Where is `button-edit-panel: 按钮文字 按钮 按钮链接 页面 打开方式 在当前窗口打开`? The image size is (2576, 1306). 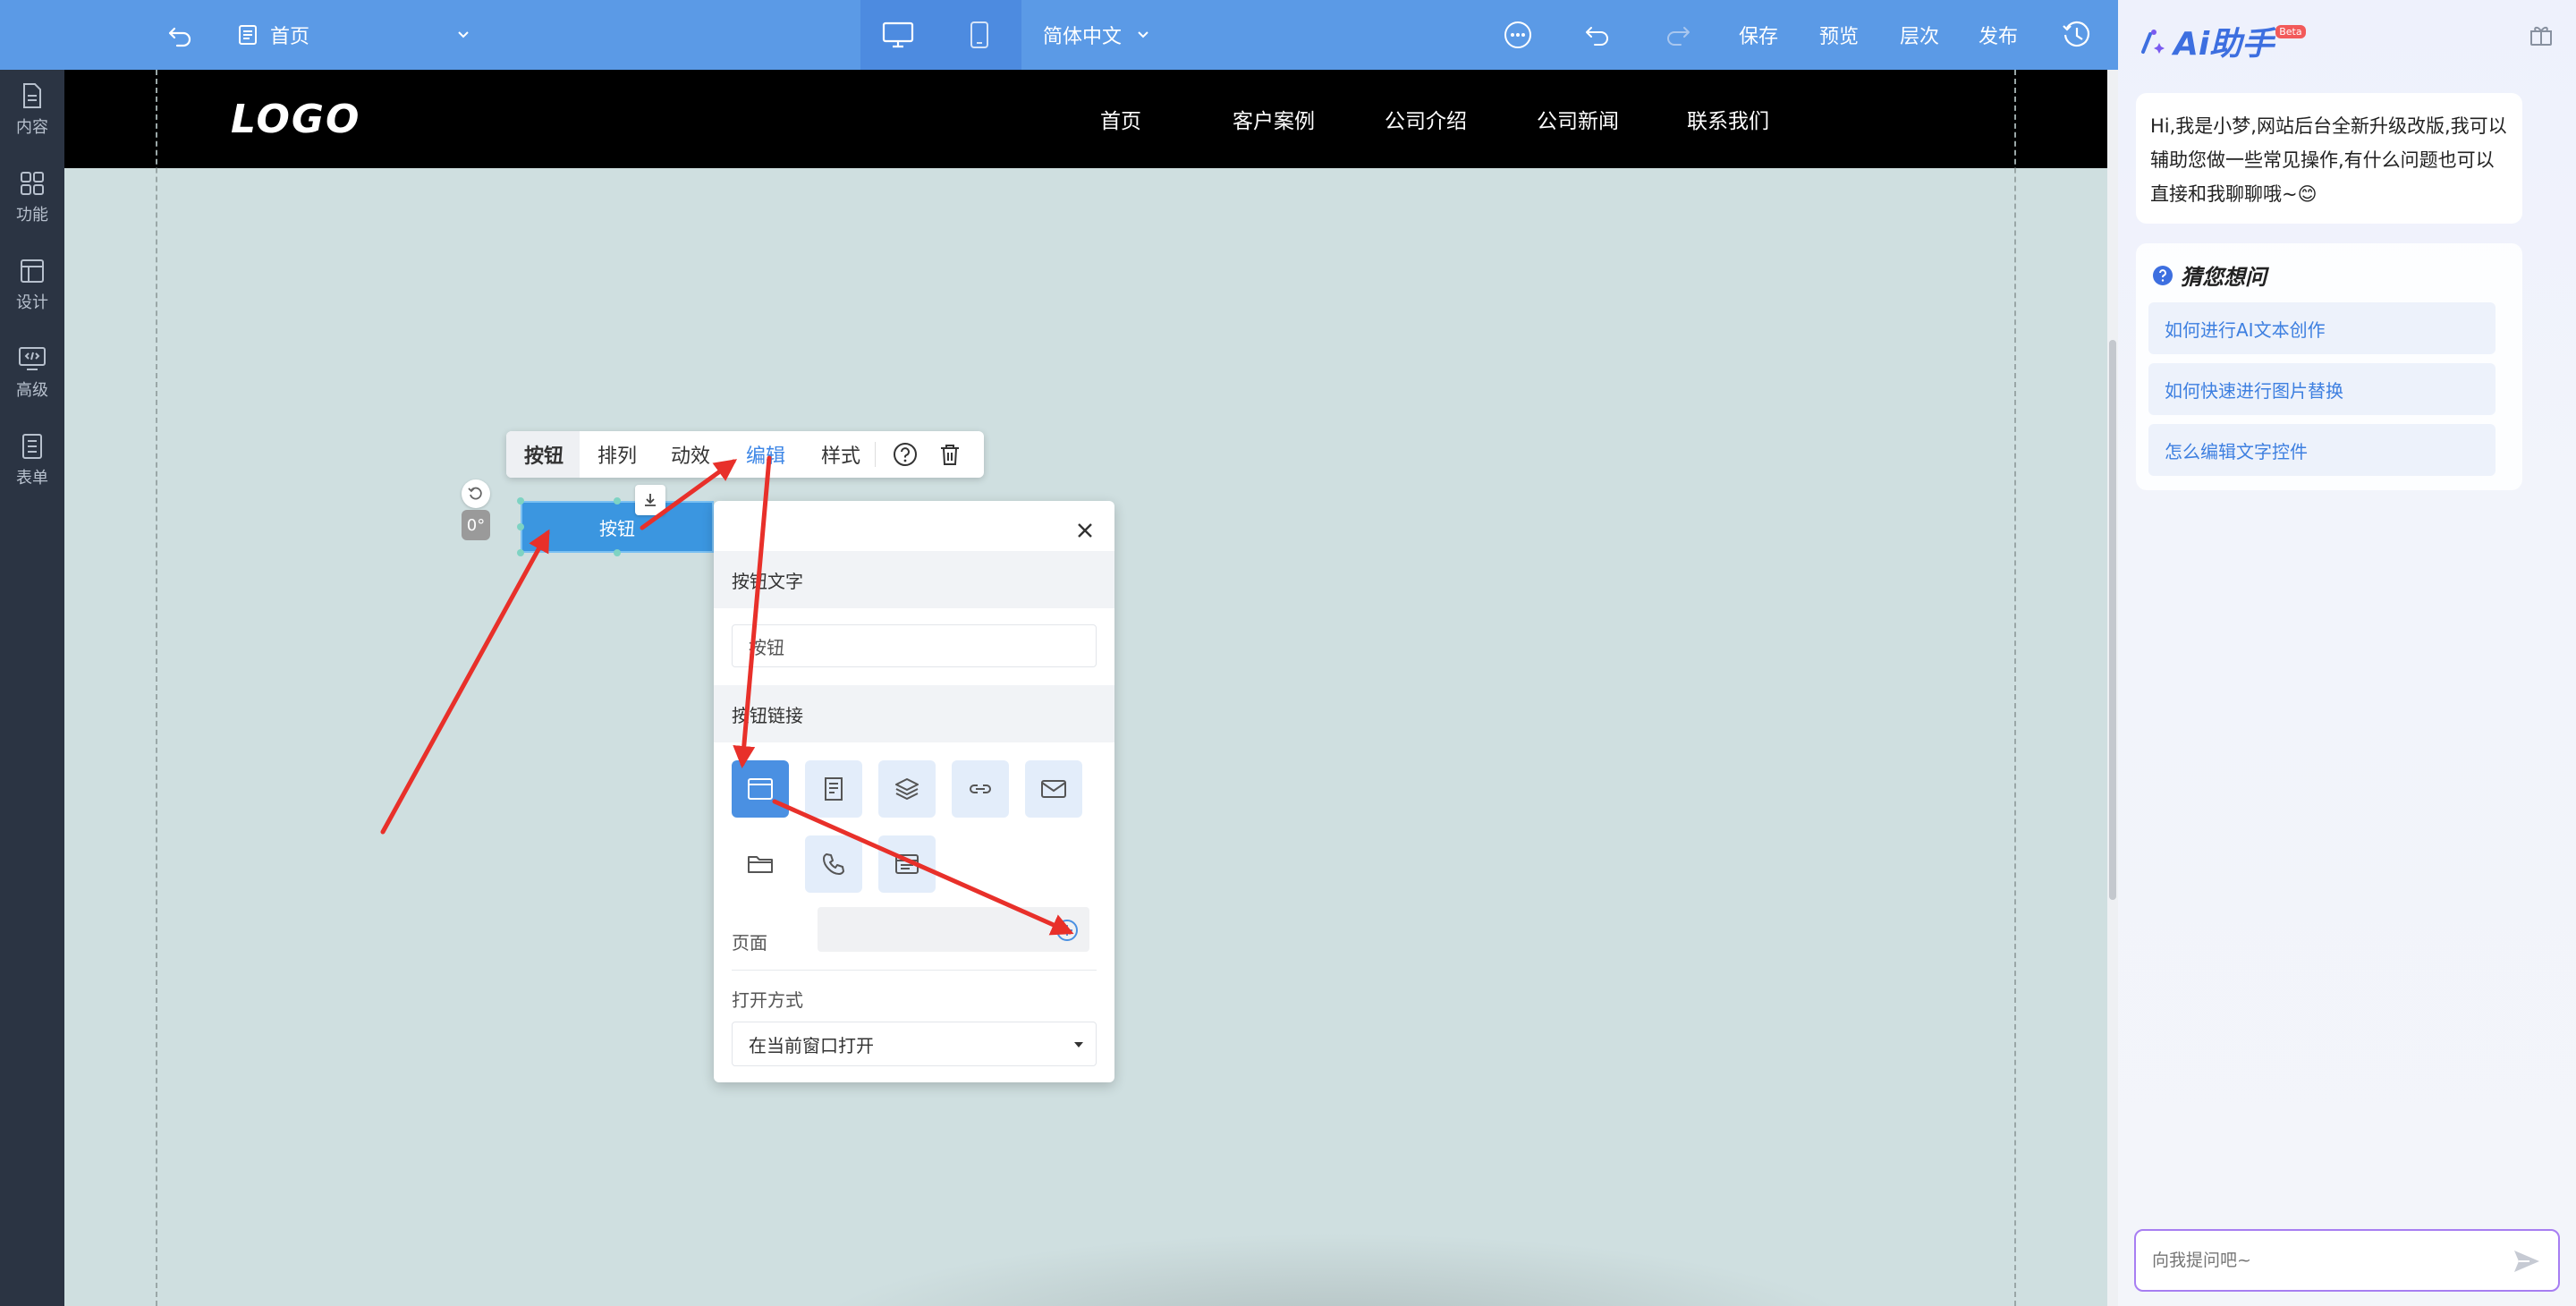
button-edit-panel: 按钮文字 按钮 按钮链接 页面 打开方式 在当前窗口打开 is located at coordinates (914, 792).